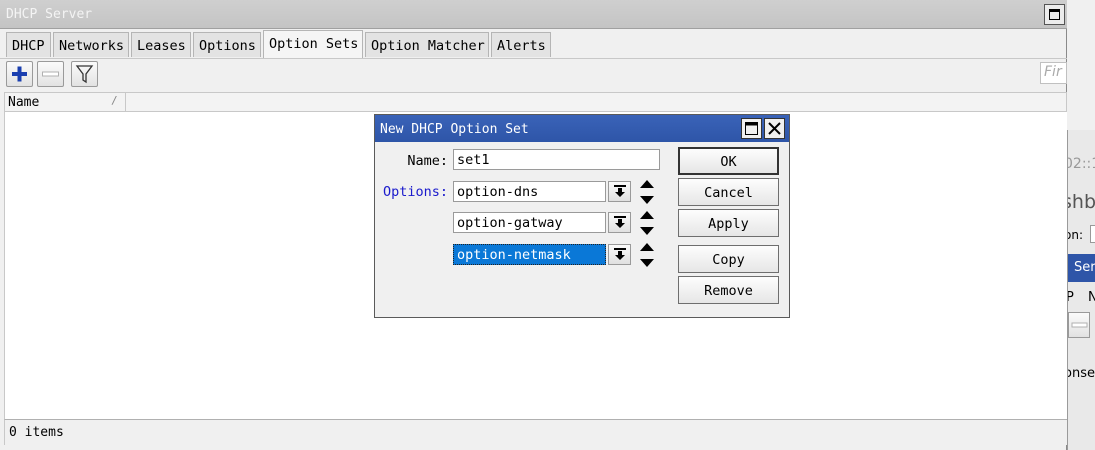 The width and height of the screenshot is (1095, 450). What do you see at coordinates (535, 432) in the screenshot?
I see `status-bar: 0 items` at bounding box center [535, 432].